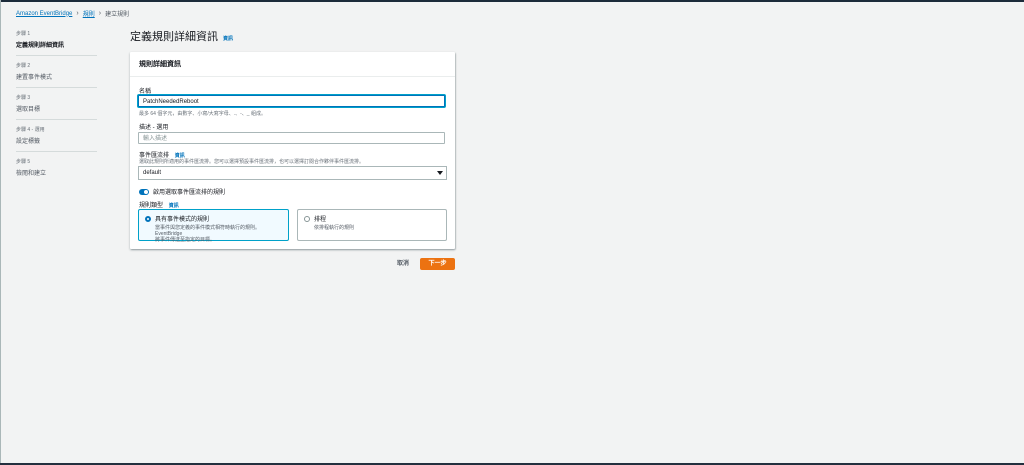 Image resolution: width=1024 pixels, height=465 pixels. Describe the element at coordinates (213, 218) in the screenshot. I see `radio-row: 具有事件模式的規則` at that location.